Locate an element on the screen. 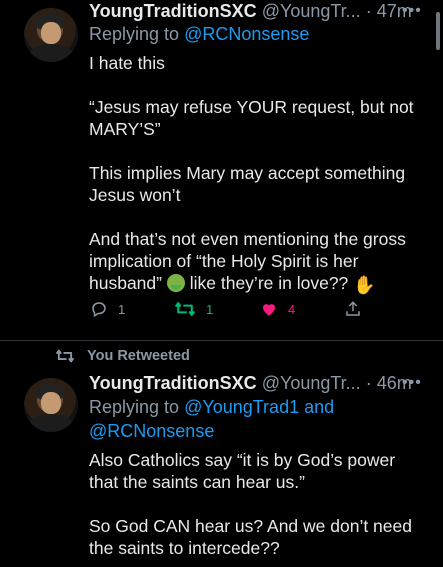  like-count: 4 is located at coordinates (292, 309).